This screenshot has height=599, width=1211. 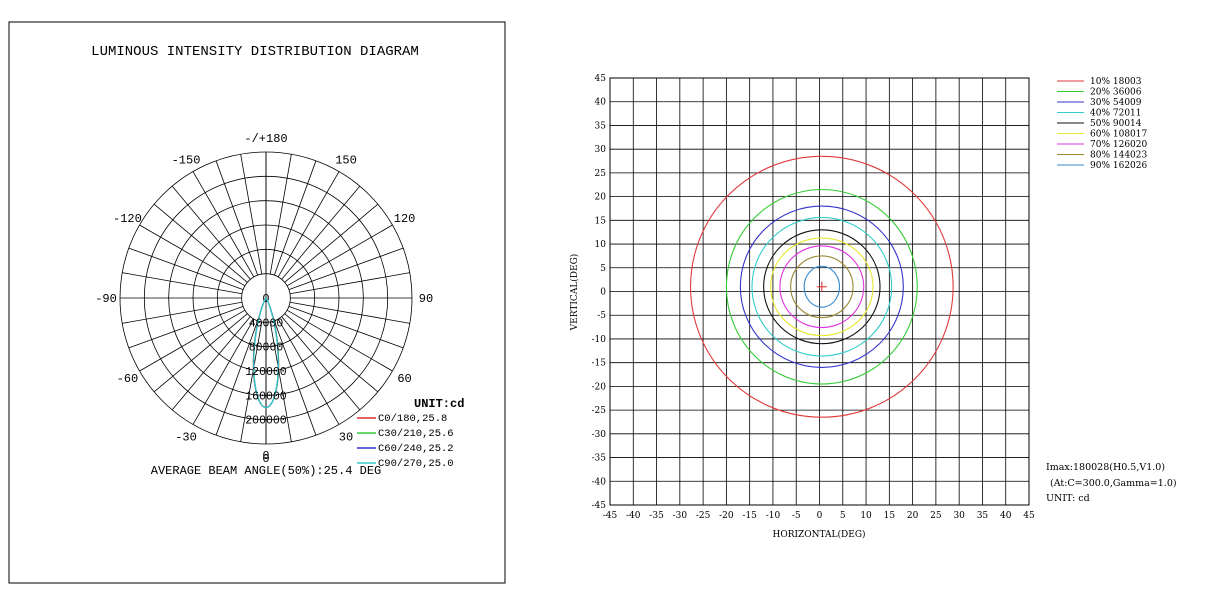 What do you see at coordinates (1116, 82) in the screenshot?
I see `iso-legend-label: 10% 18003` at bounding box center [1116, 82].